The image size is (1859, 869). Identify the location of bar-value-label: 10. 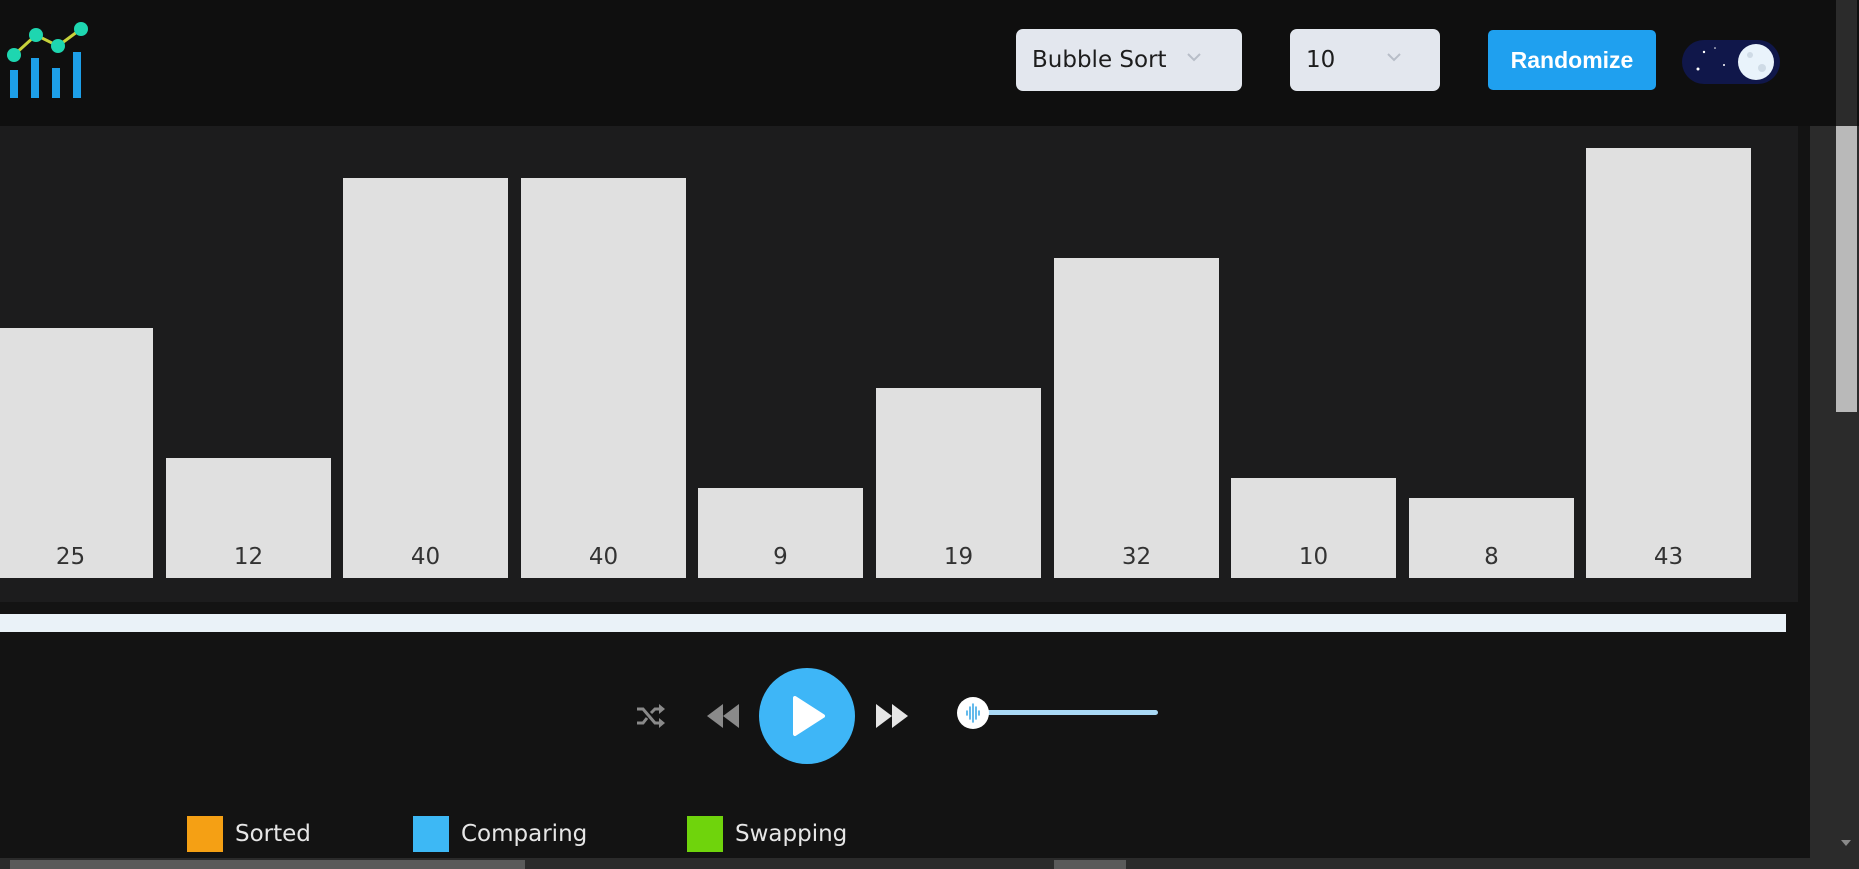
(1313, 557).